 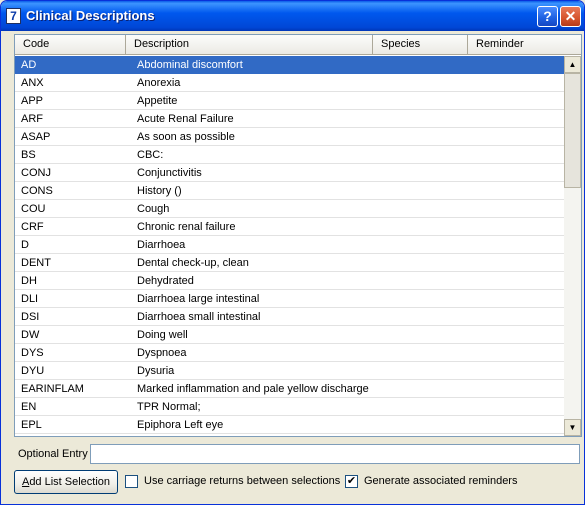 What do you see at coordinates (36, 137) in the screenshot?
I see `cell-code: ASAP` at bounding box center [36, 137].